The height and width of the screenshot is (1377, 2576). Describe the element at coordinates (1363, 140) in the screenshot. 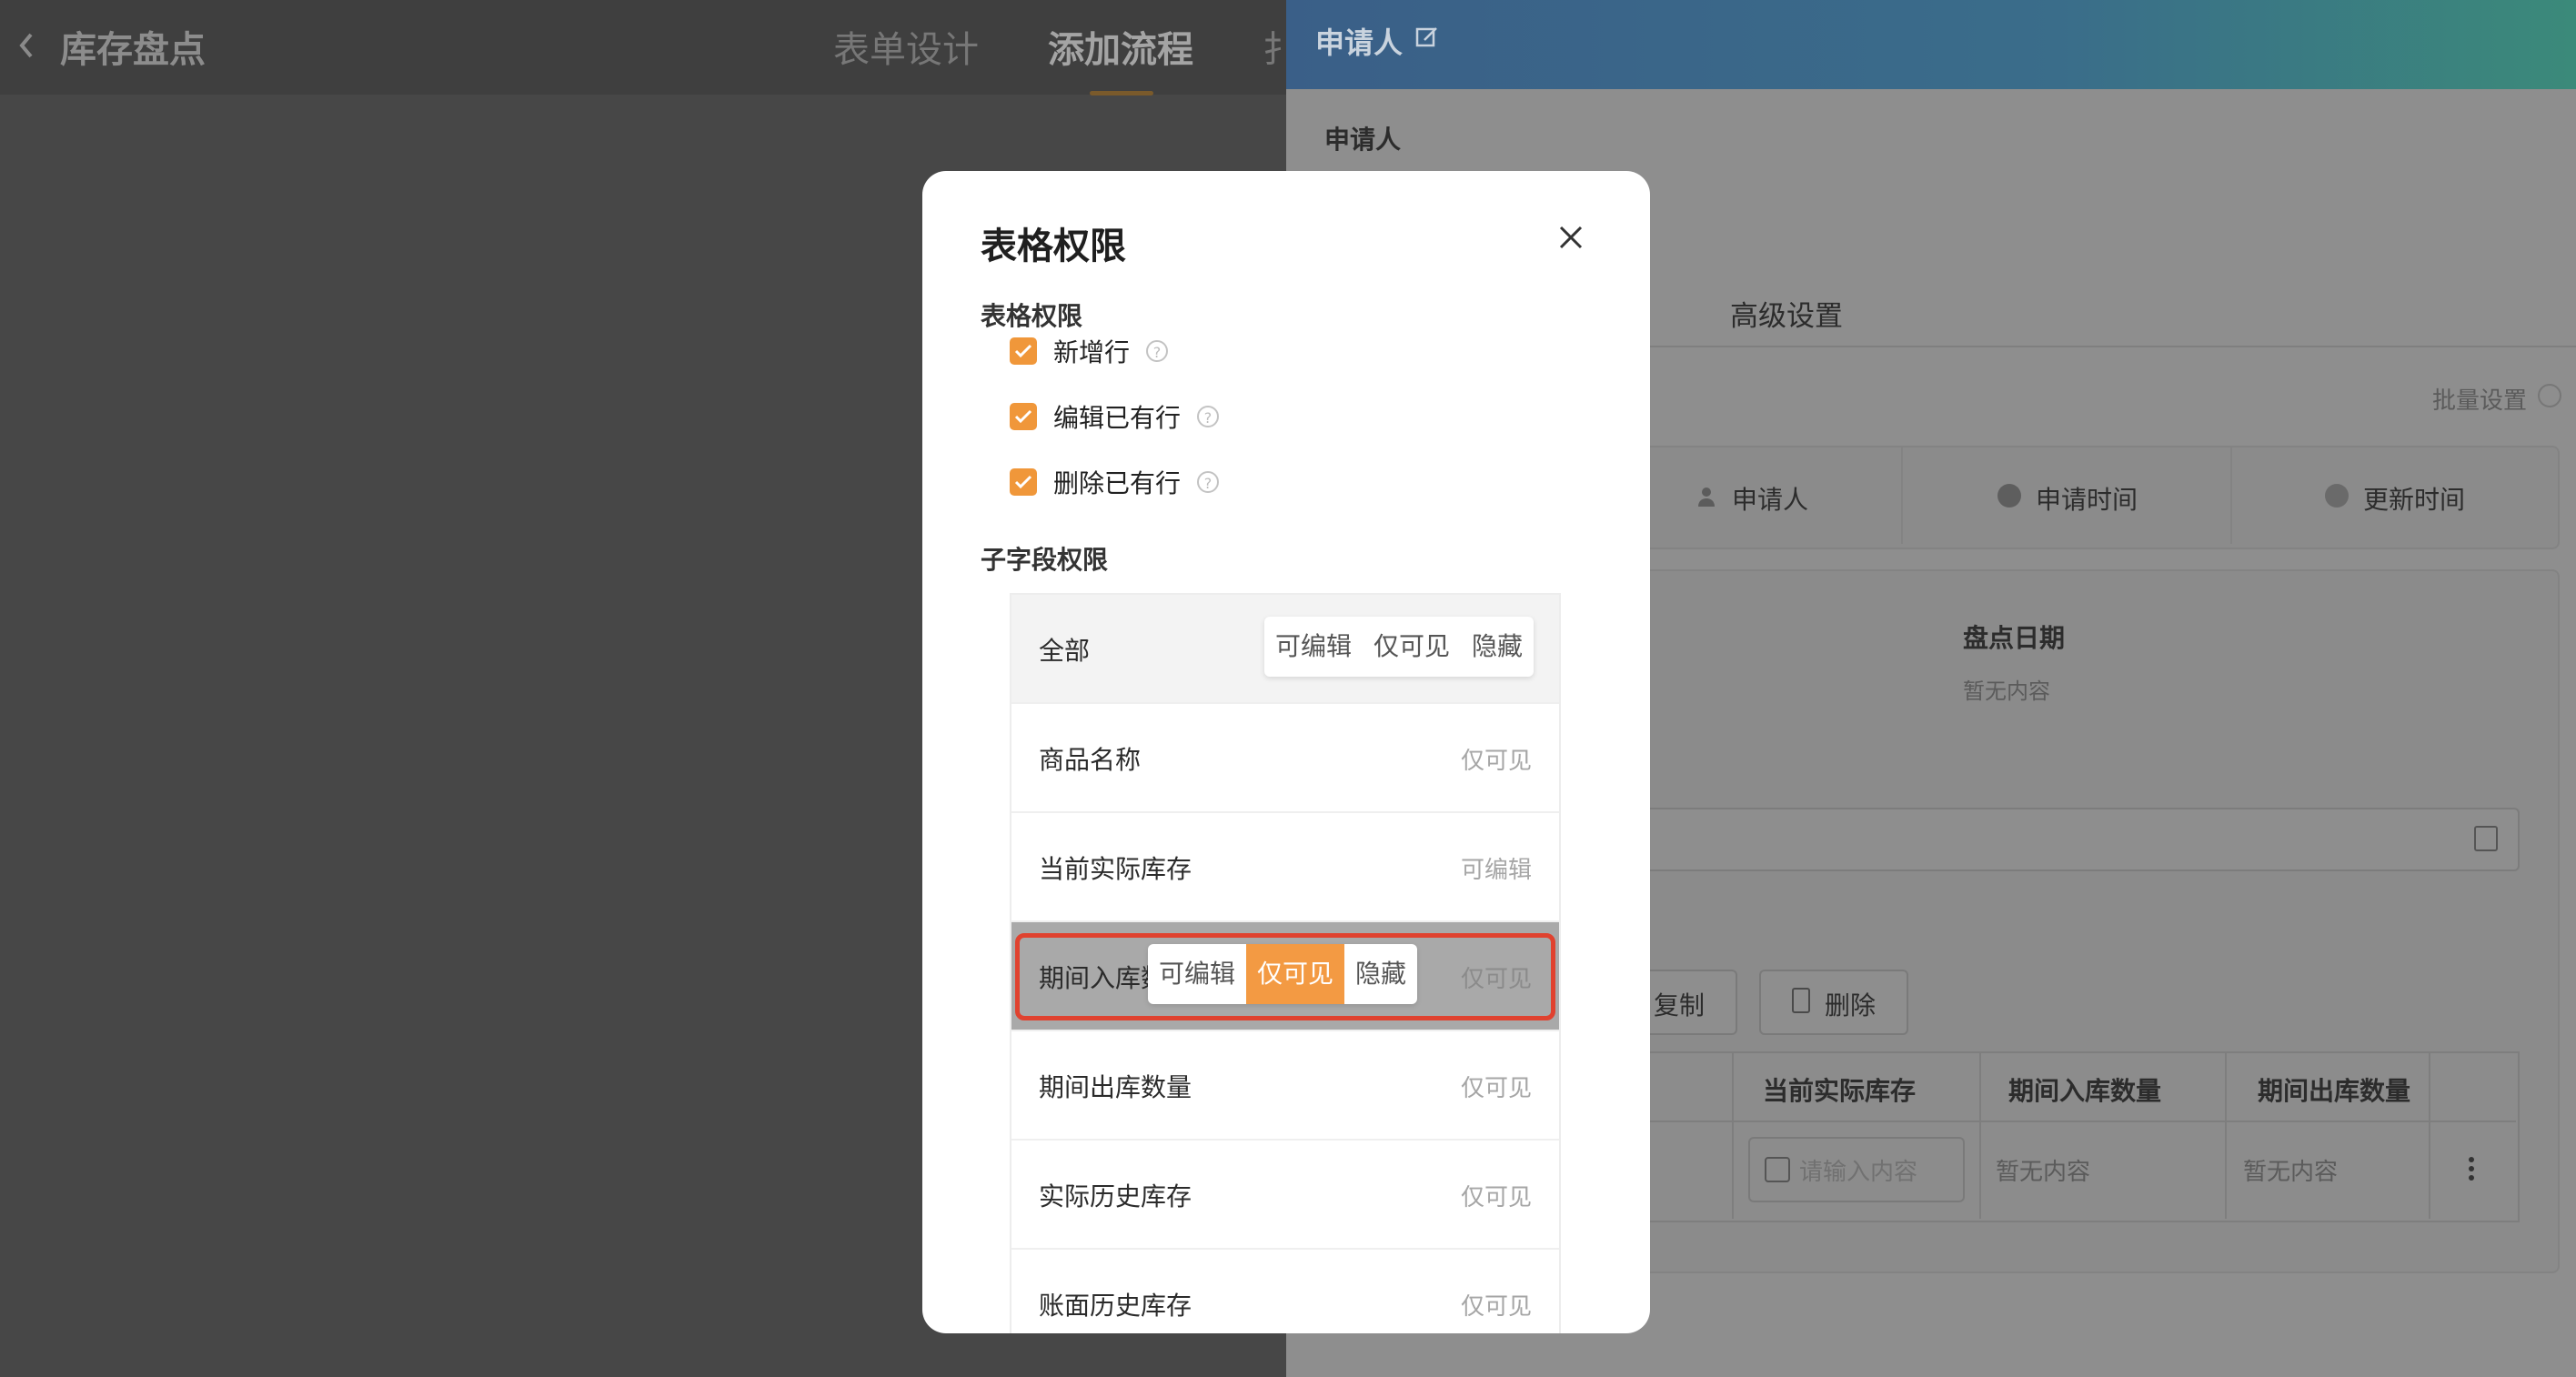

I see `drawer-section-label: 申请人` at that location.